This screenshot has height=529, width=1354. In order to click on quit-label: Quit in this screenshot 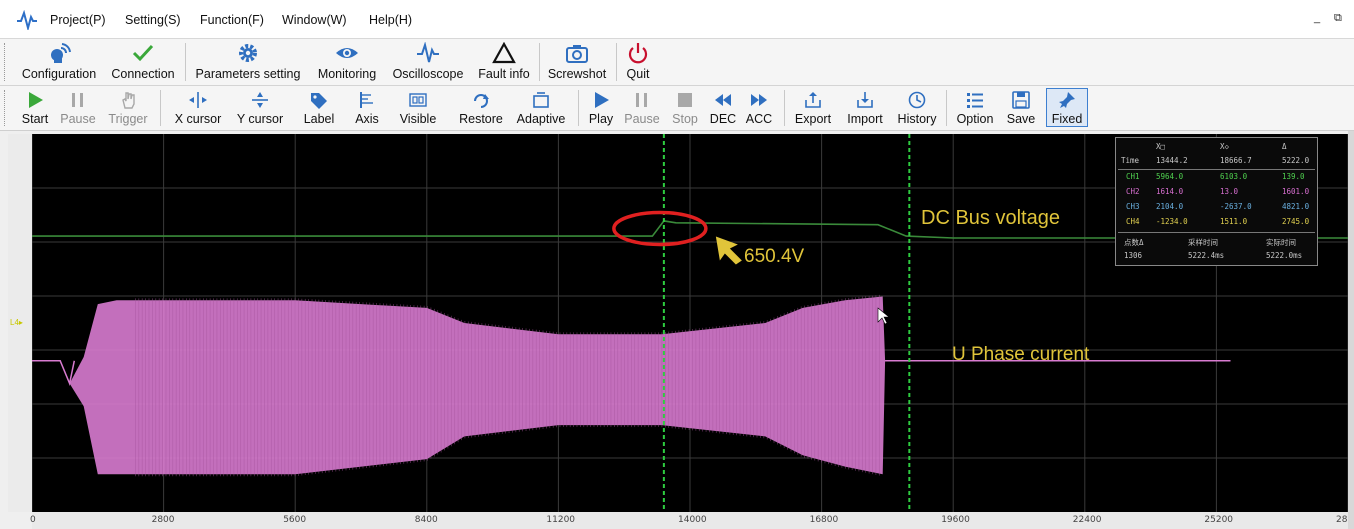, I will do `click(638, 74)`.